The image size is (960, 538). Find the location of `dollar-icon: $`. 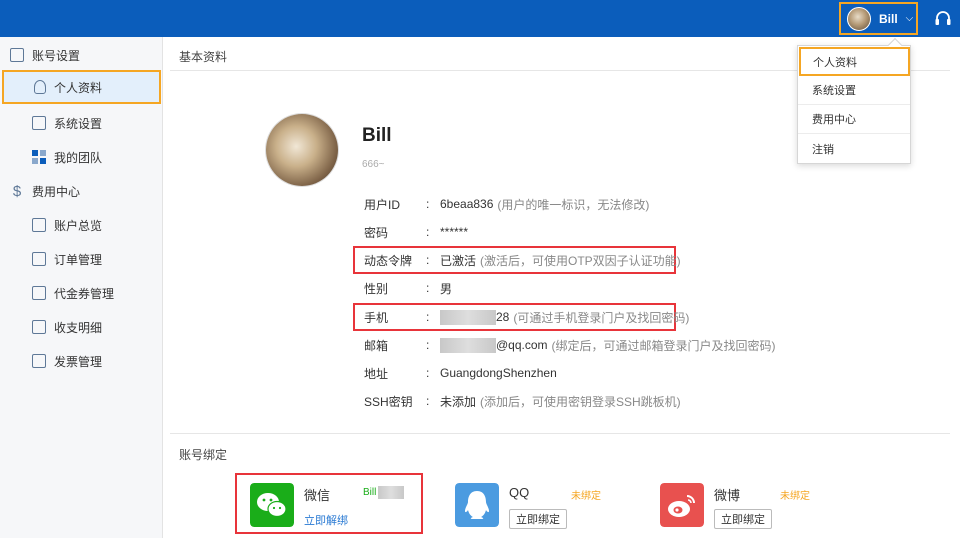

dollar-icon: $ is located at coordinates (17, 191).